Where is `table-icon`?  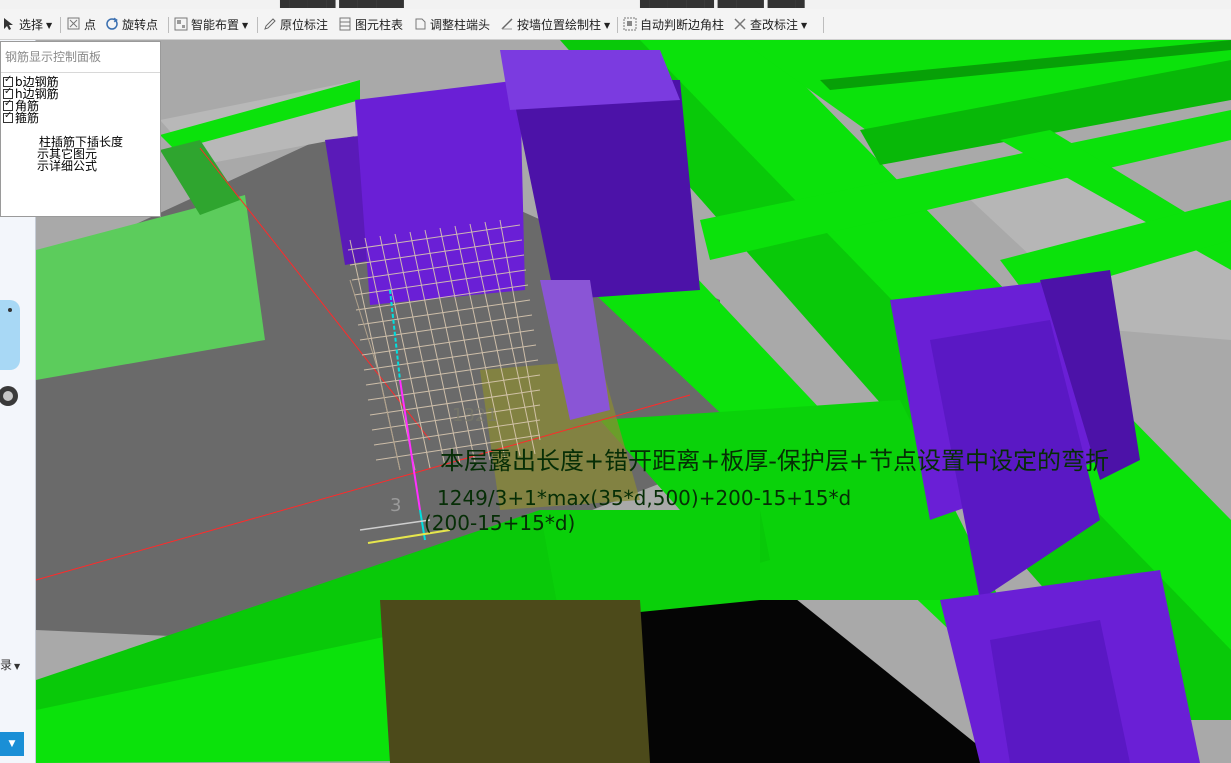 table-icon is located at coordinates (345, 24).